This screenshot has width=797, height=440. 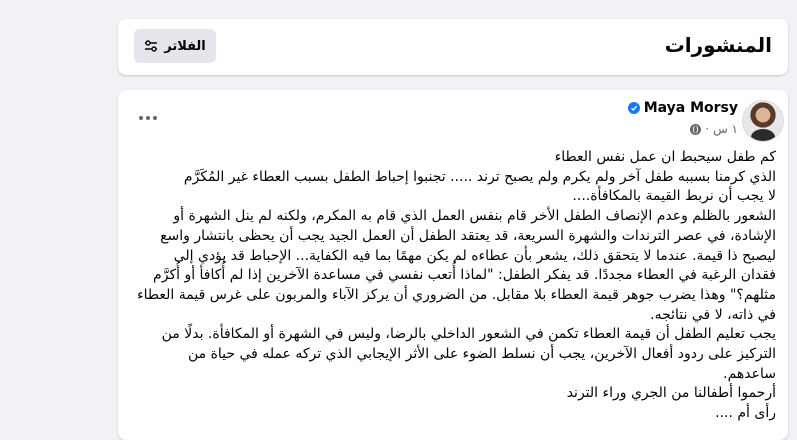 I want to click on post-text-line: ساعدهم., so click(x=749, y=373).